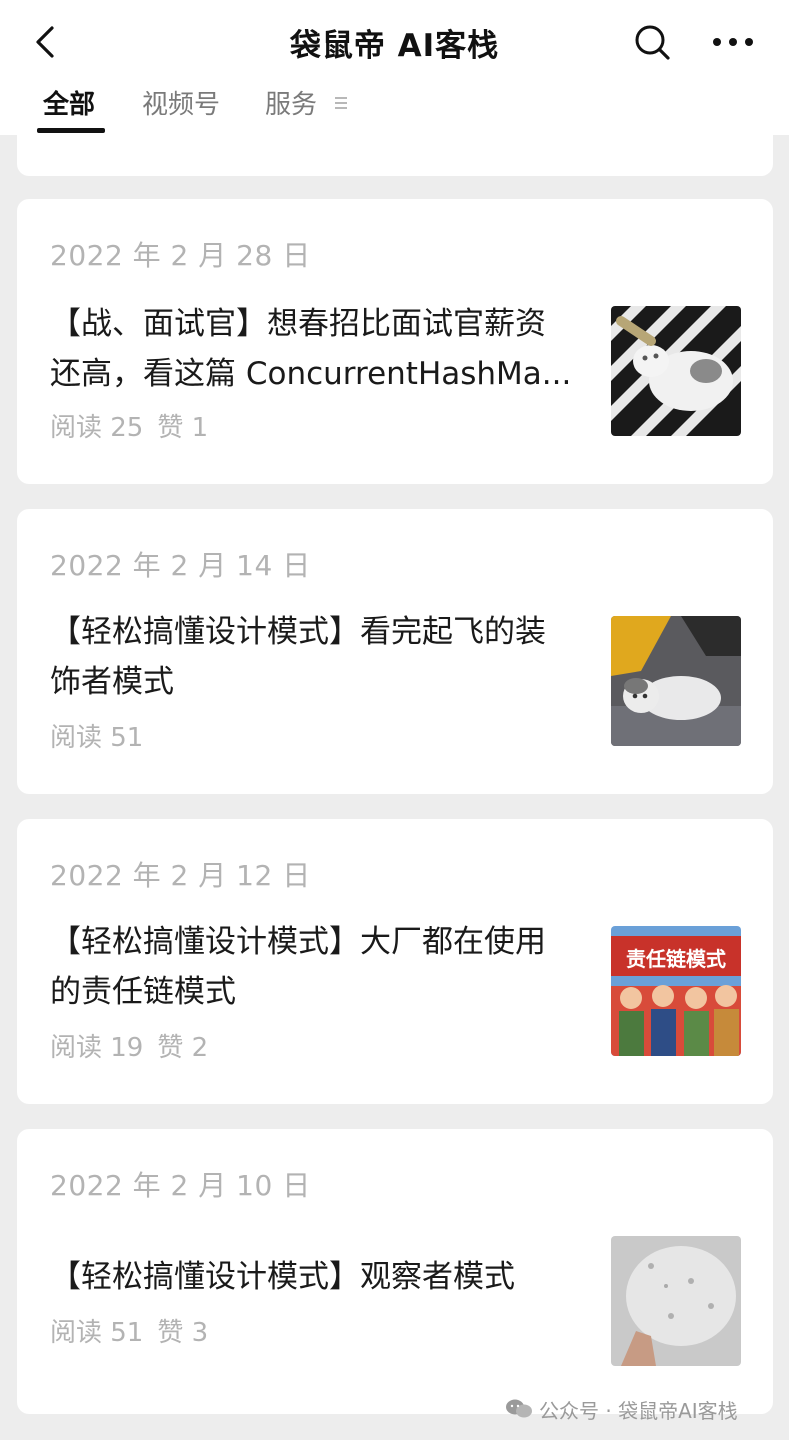 The image size is (789, 1440). What do you see at coordinates (652, 42) in the screenshot?
I see `search-icon` at bounding box center [652, 42].